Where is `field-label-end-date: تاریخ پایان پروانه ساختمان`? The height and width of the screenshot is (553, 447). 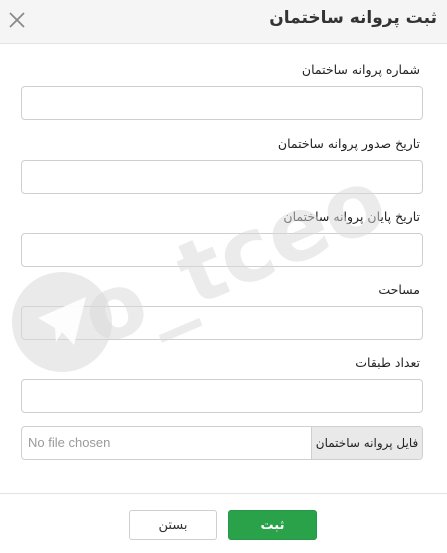 field-label-end-date: تاریخ پایان پروانه ساختمان is located at coordinates (351, 216).